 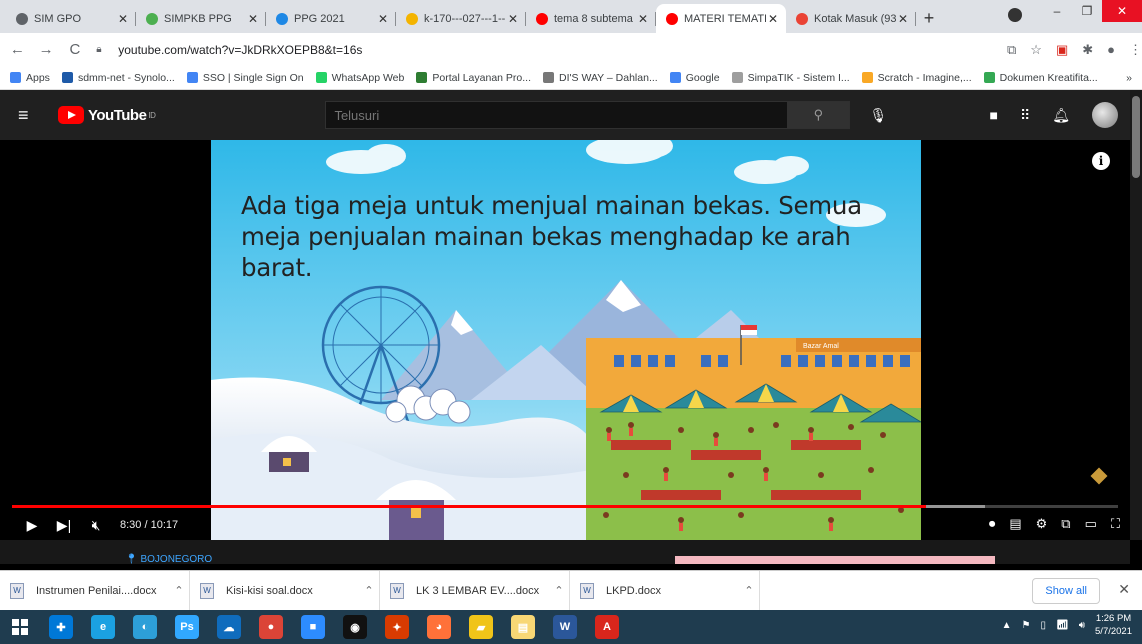 What do you see at coordinates (475, 590) in the screenshot?
I see `download-item: W LK 3 LEMBAR EV....docx ⌃` at bounding box center [475, 590].